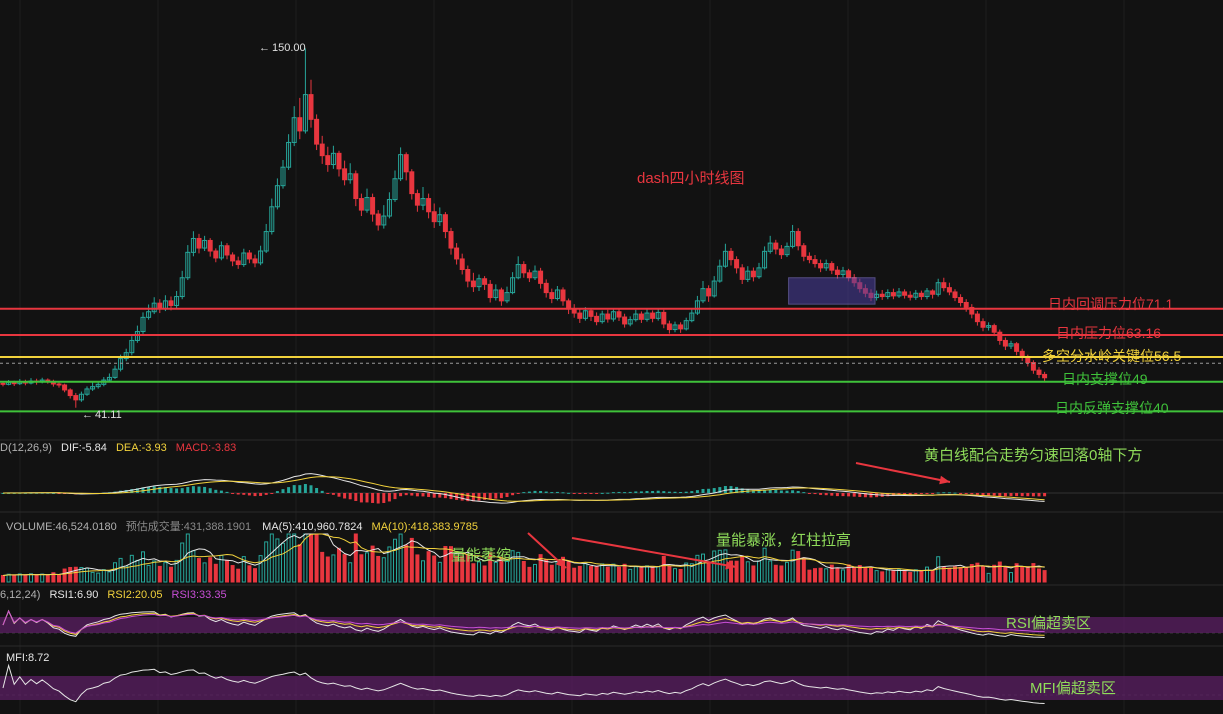  I want to click on mfi-legend: MFI:8.72, so click(27, 658).